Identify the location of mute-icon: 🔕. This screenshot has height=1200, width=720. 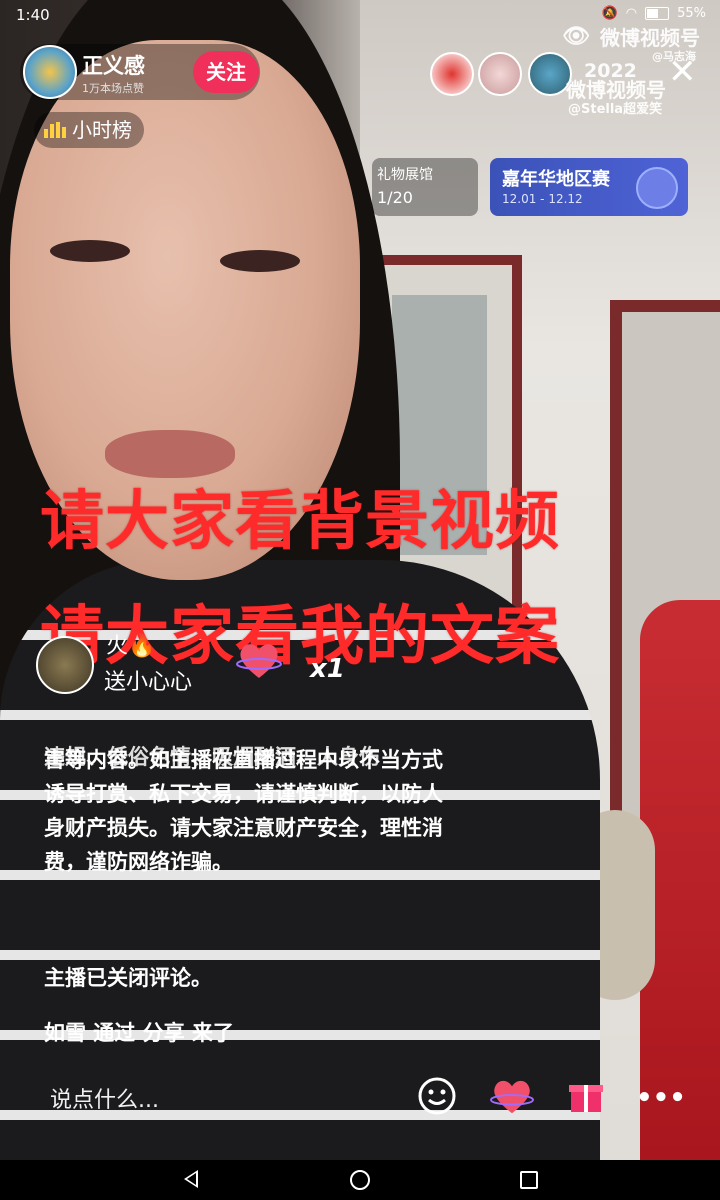
(609, 13).